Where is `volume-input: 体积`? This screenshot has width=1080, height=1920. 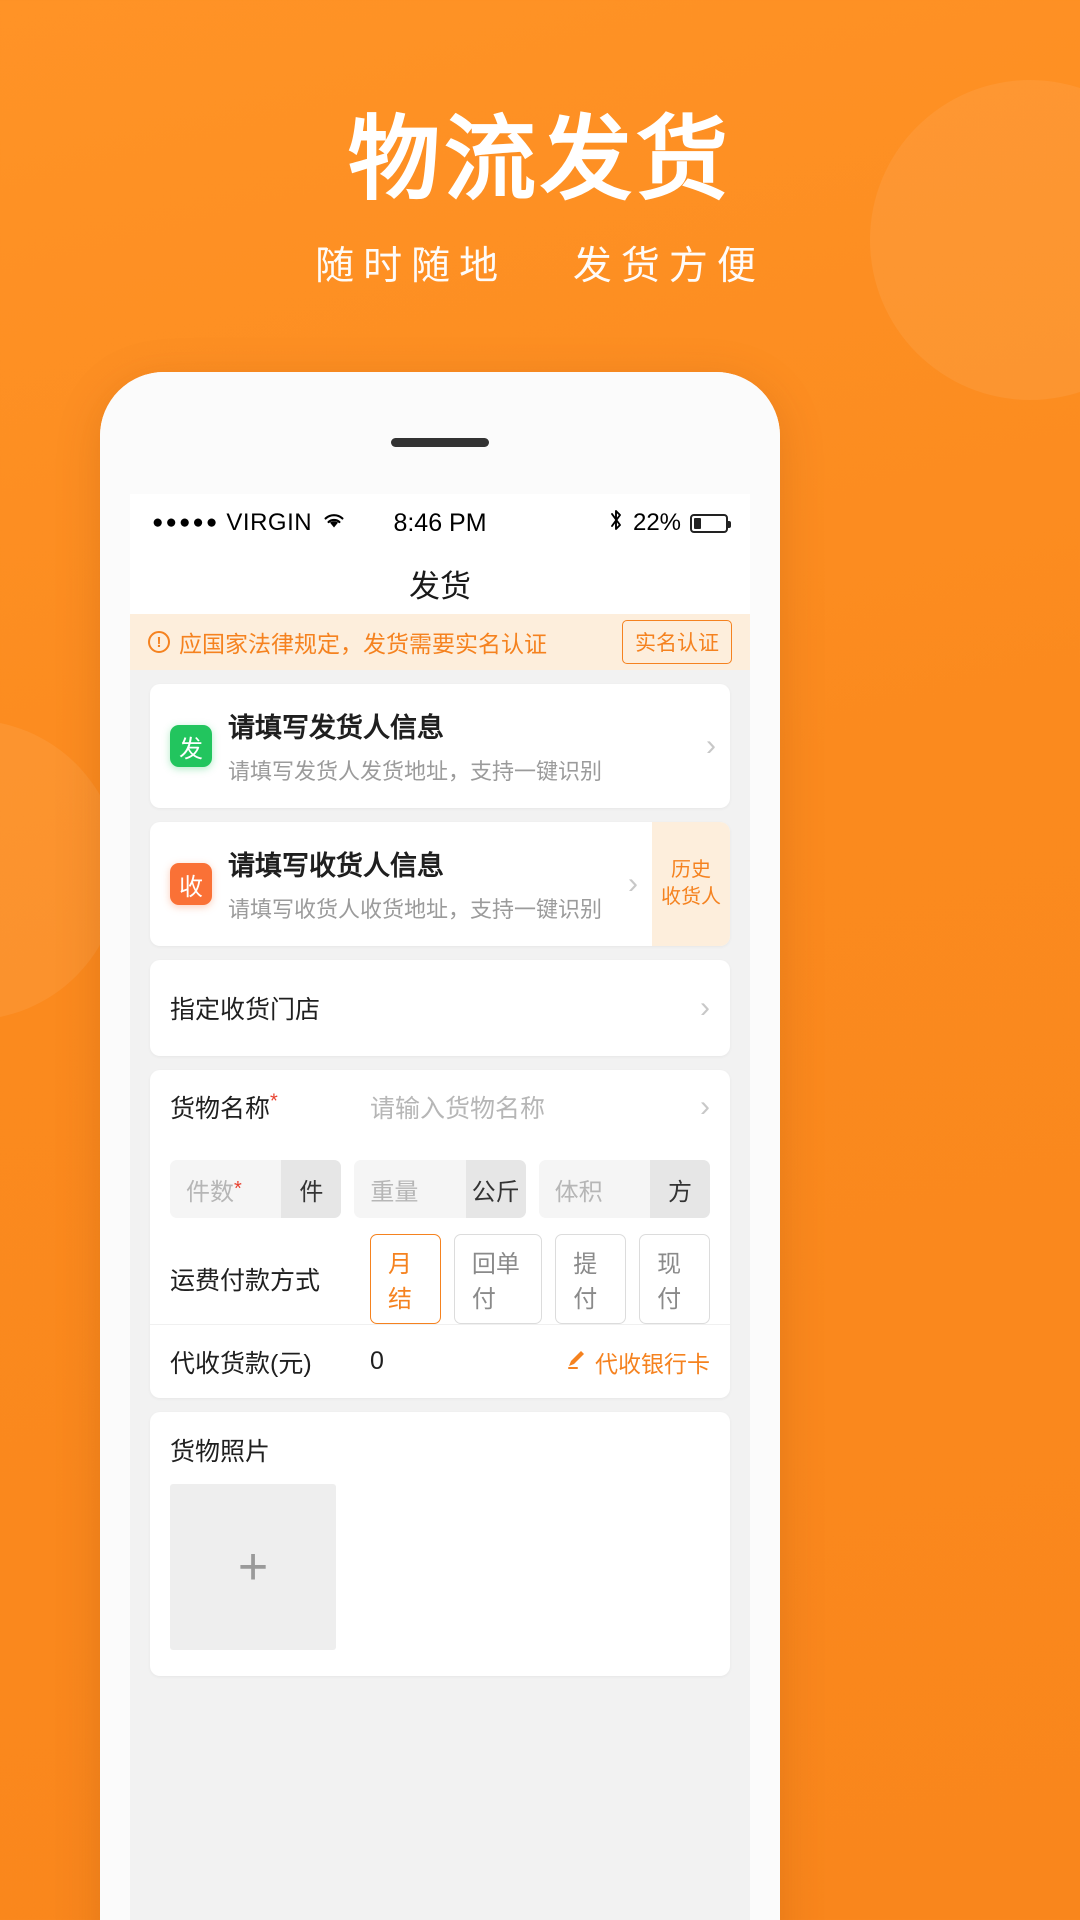 volume-input: 体积 is located at coordinates (594, 1189).